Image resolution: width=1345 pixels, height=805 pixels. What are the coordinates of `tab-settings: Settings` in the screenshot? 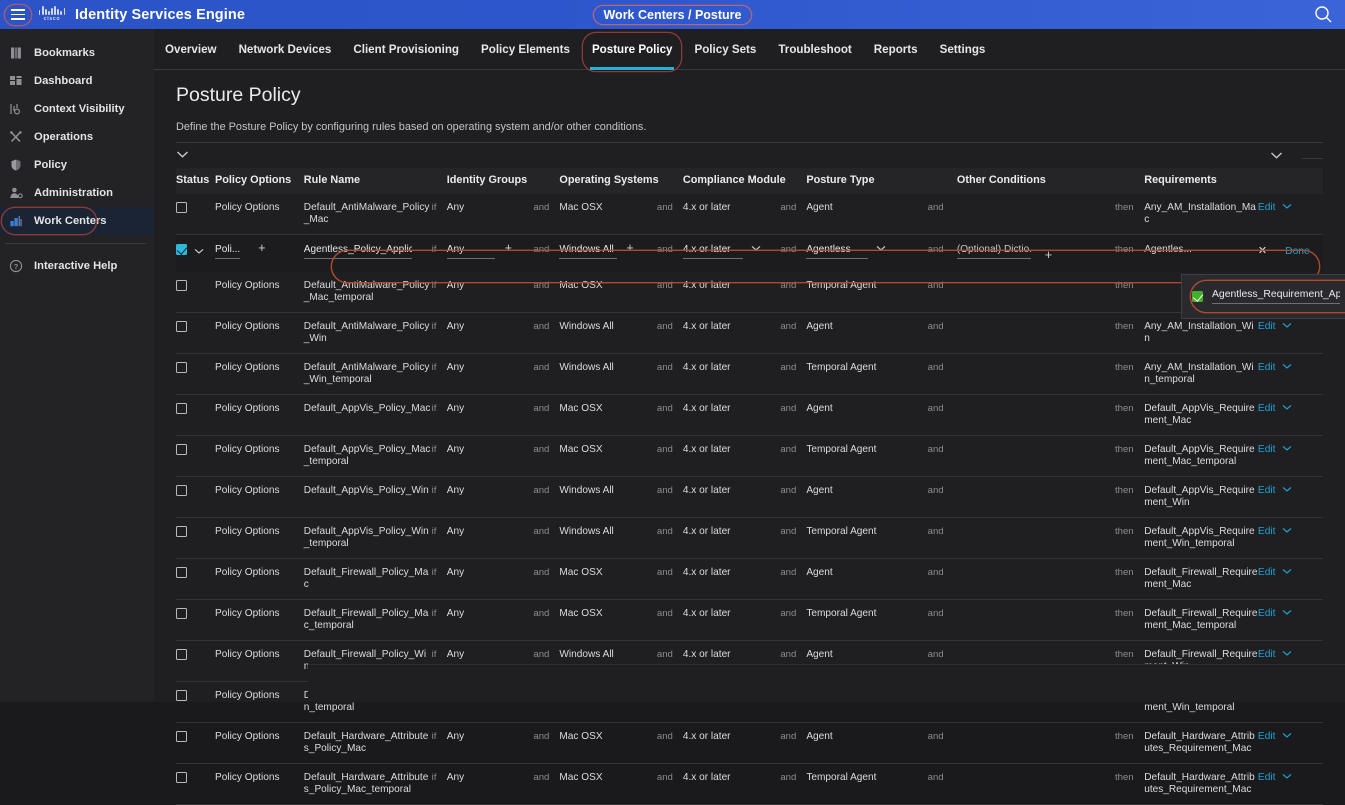 It's located at (963, 49).